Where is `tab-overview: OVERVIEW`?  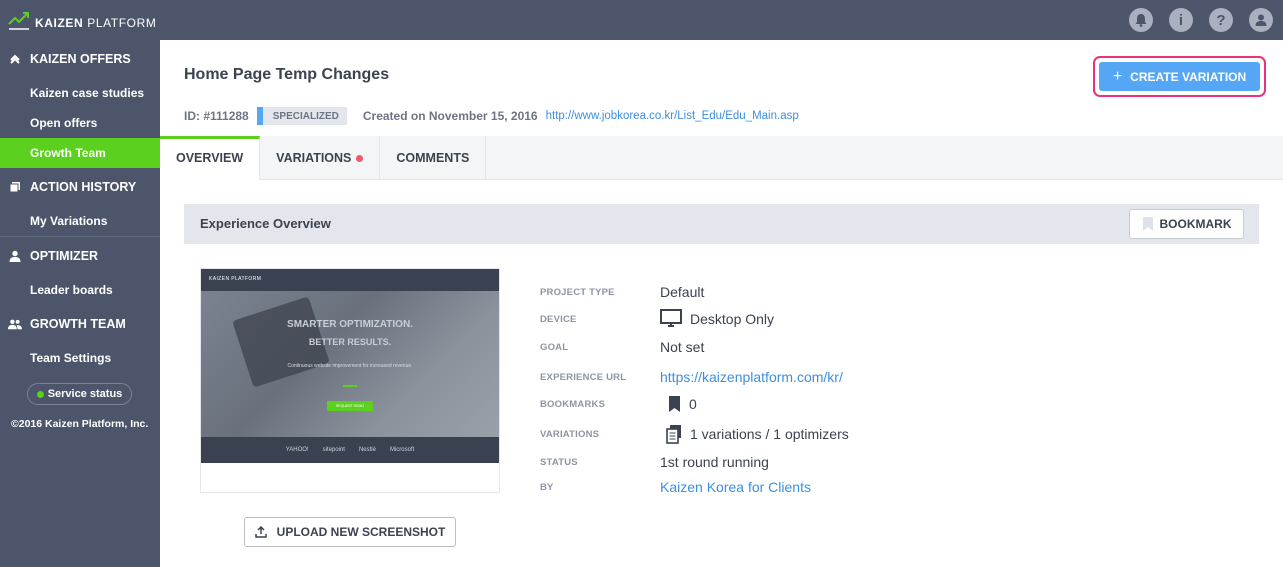 tab-overview: OVERVIEW is located at coordinates (210, 158).